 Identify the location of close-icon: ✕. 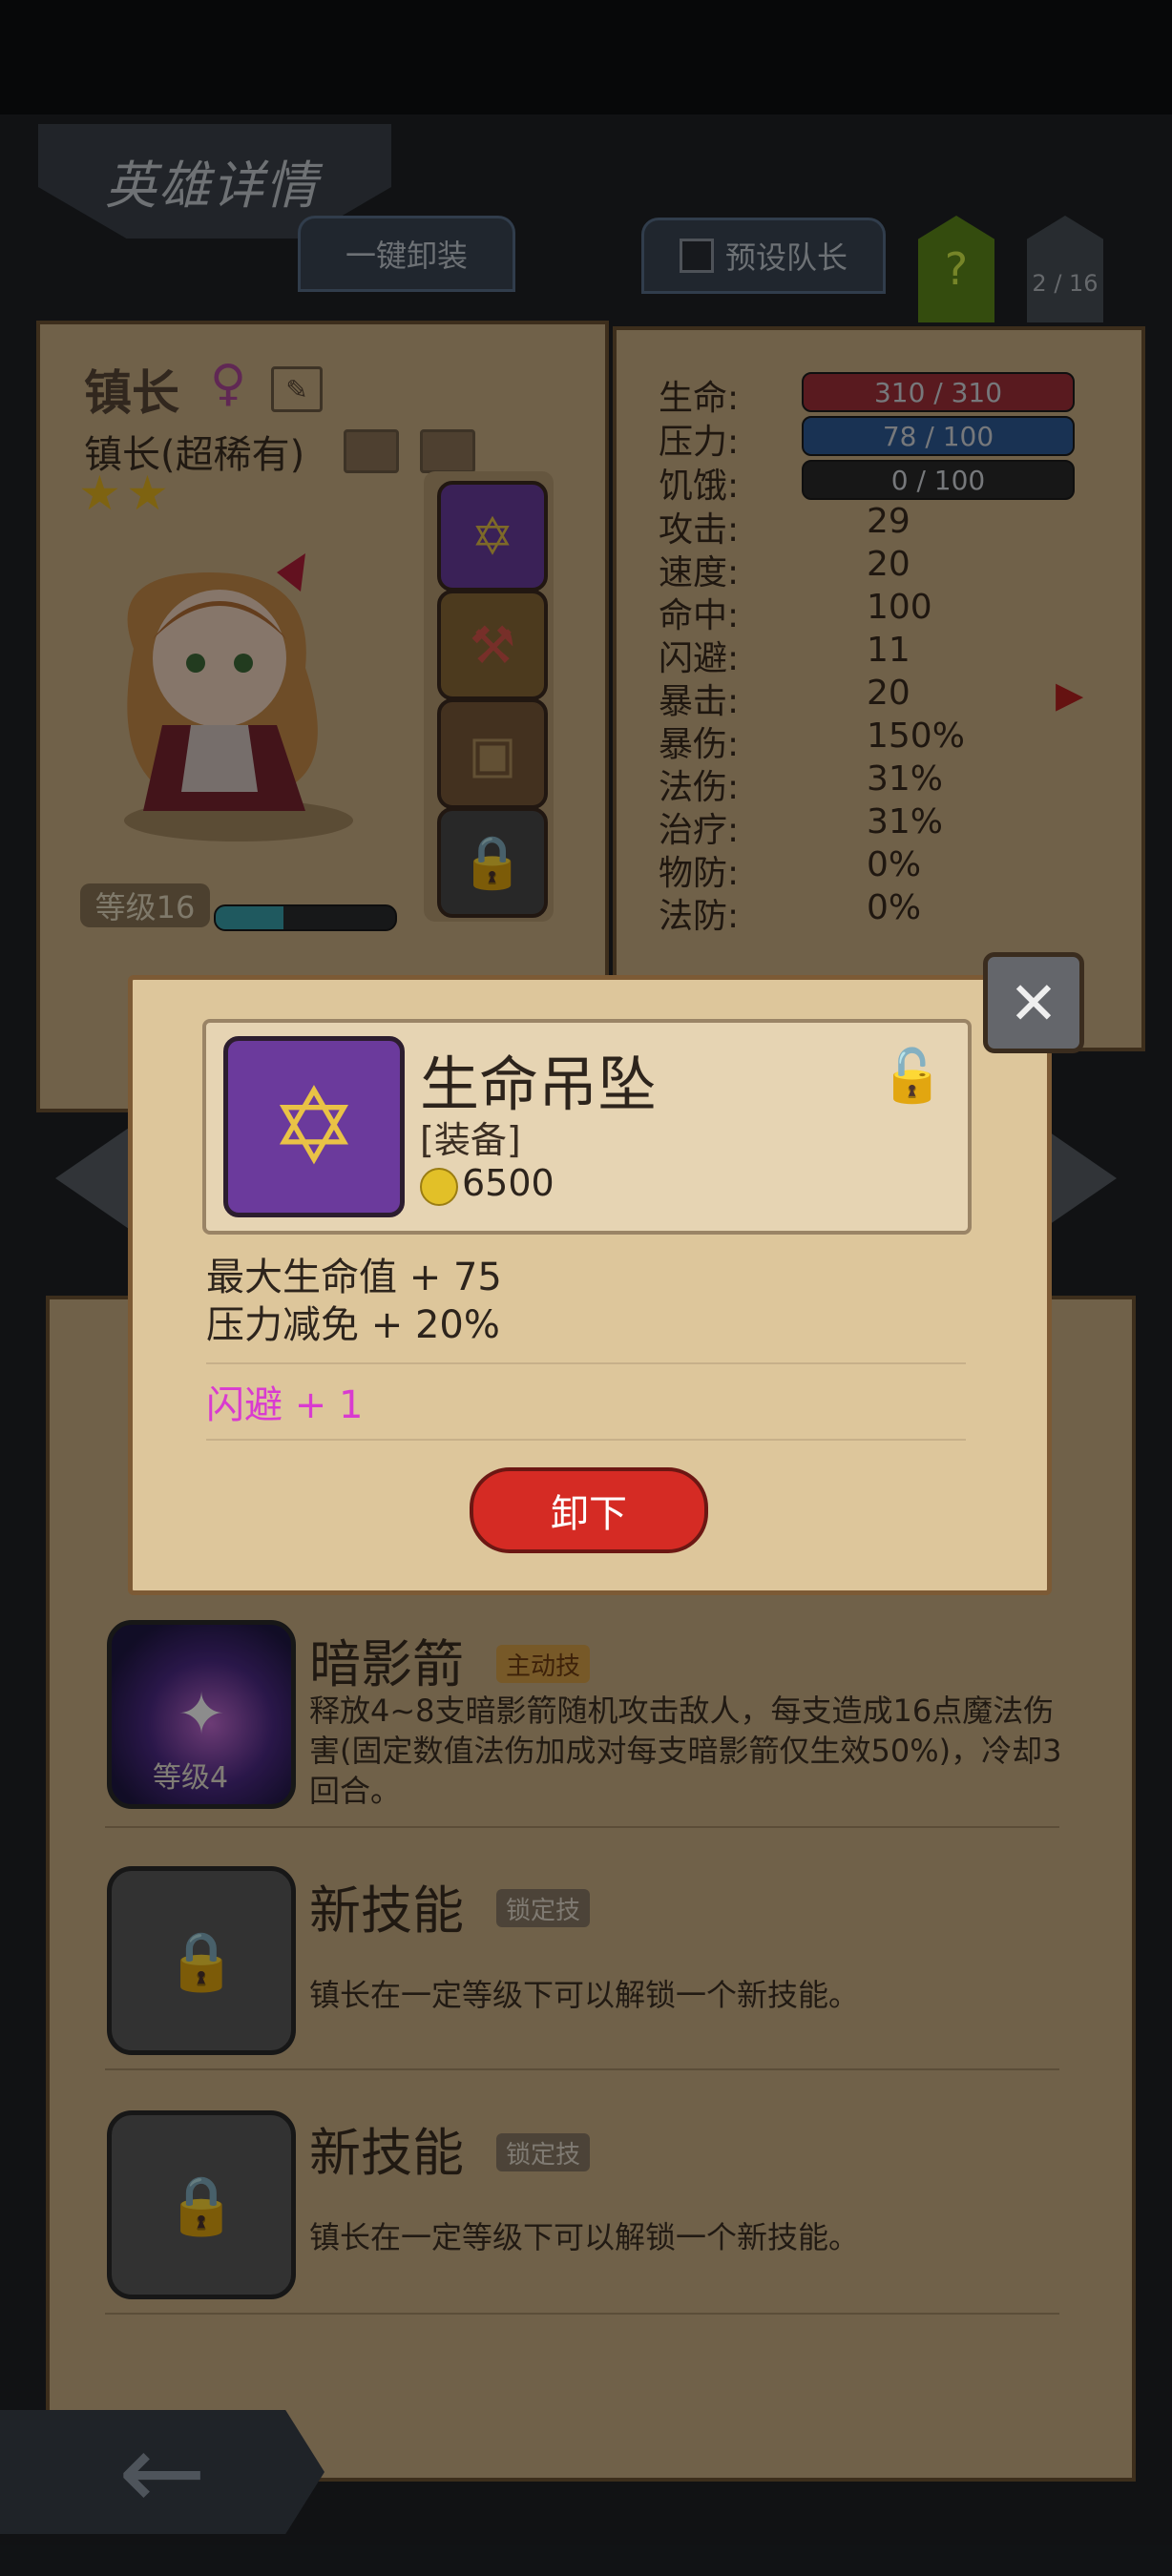
(1033, 1002).